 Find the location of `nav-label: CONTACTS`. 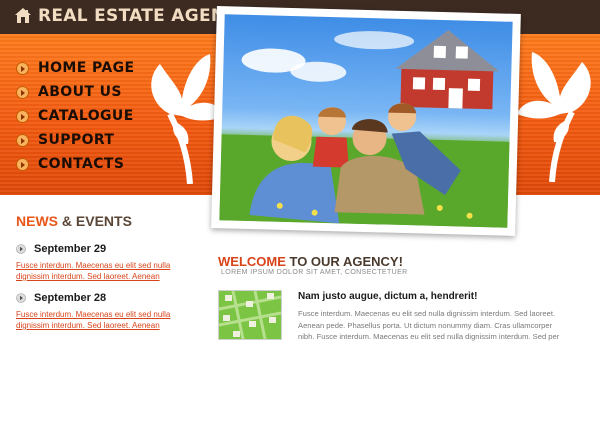

nav-label: CONTACTS is located at coordinates (81, 164).